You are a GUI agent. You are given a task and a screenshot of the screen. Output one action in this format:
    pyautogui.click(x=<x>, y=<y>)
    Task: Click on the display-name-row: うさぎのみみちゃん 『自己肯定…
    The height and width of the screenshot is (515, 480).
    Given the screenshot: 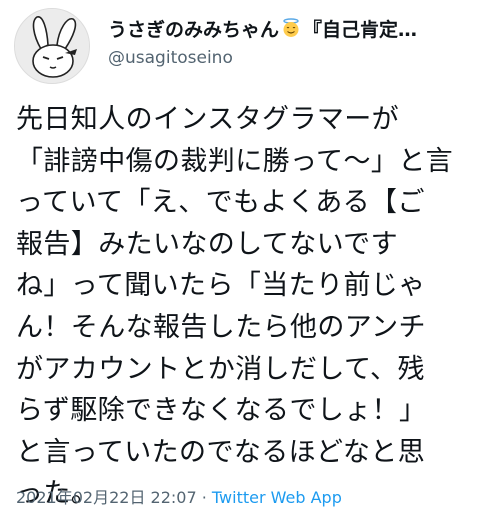 What is the action you would take?
    pyautogui.click(x=289, y=28)
    